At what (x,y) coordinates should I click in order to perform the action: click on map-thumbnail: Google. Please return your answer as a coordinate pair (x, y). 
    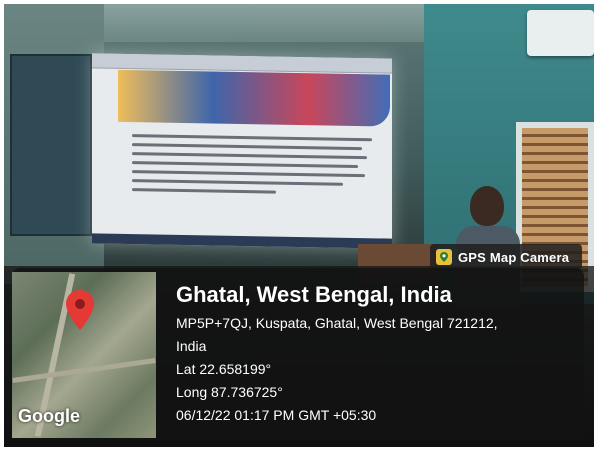
    Looking at the image, I should click on (84, 355).